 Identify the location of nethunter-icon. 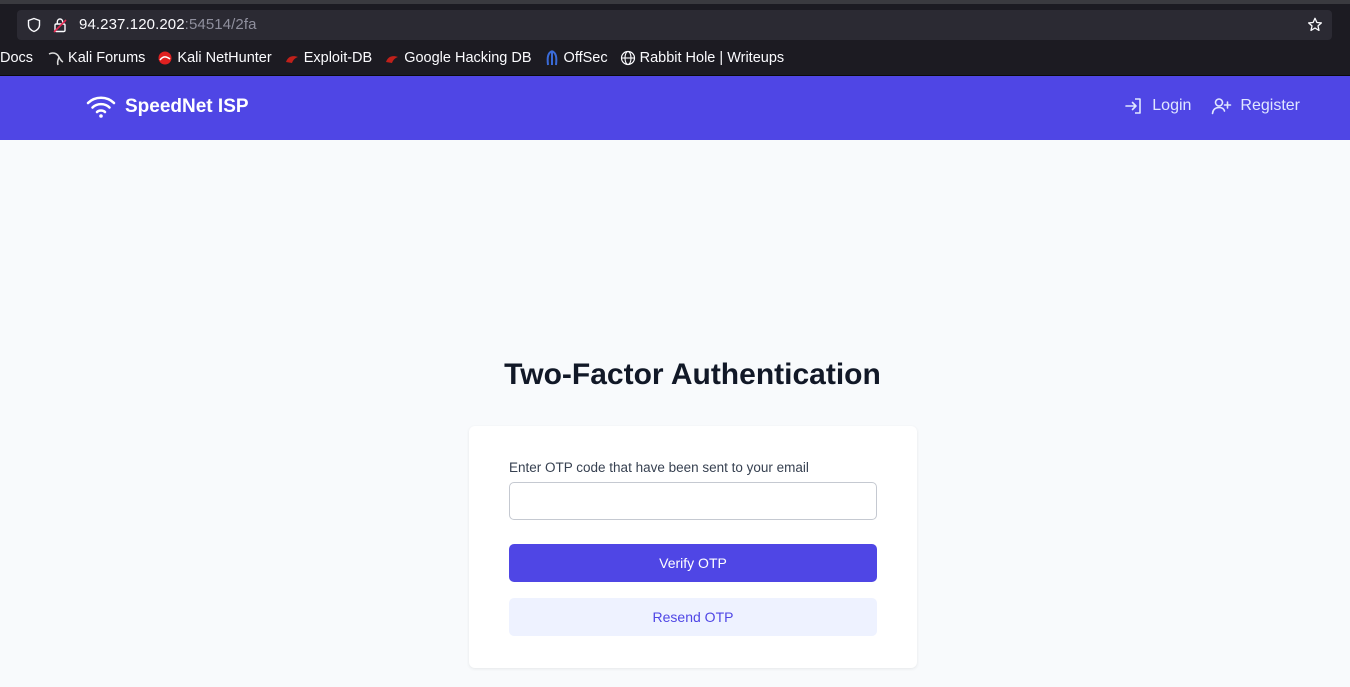
(165, 58).